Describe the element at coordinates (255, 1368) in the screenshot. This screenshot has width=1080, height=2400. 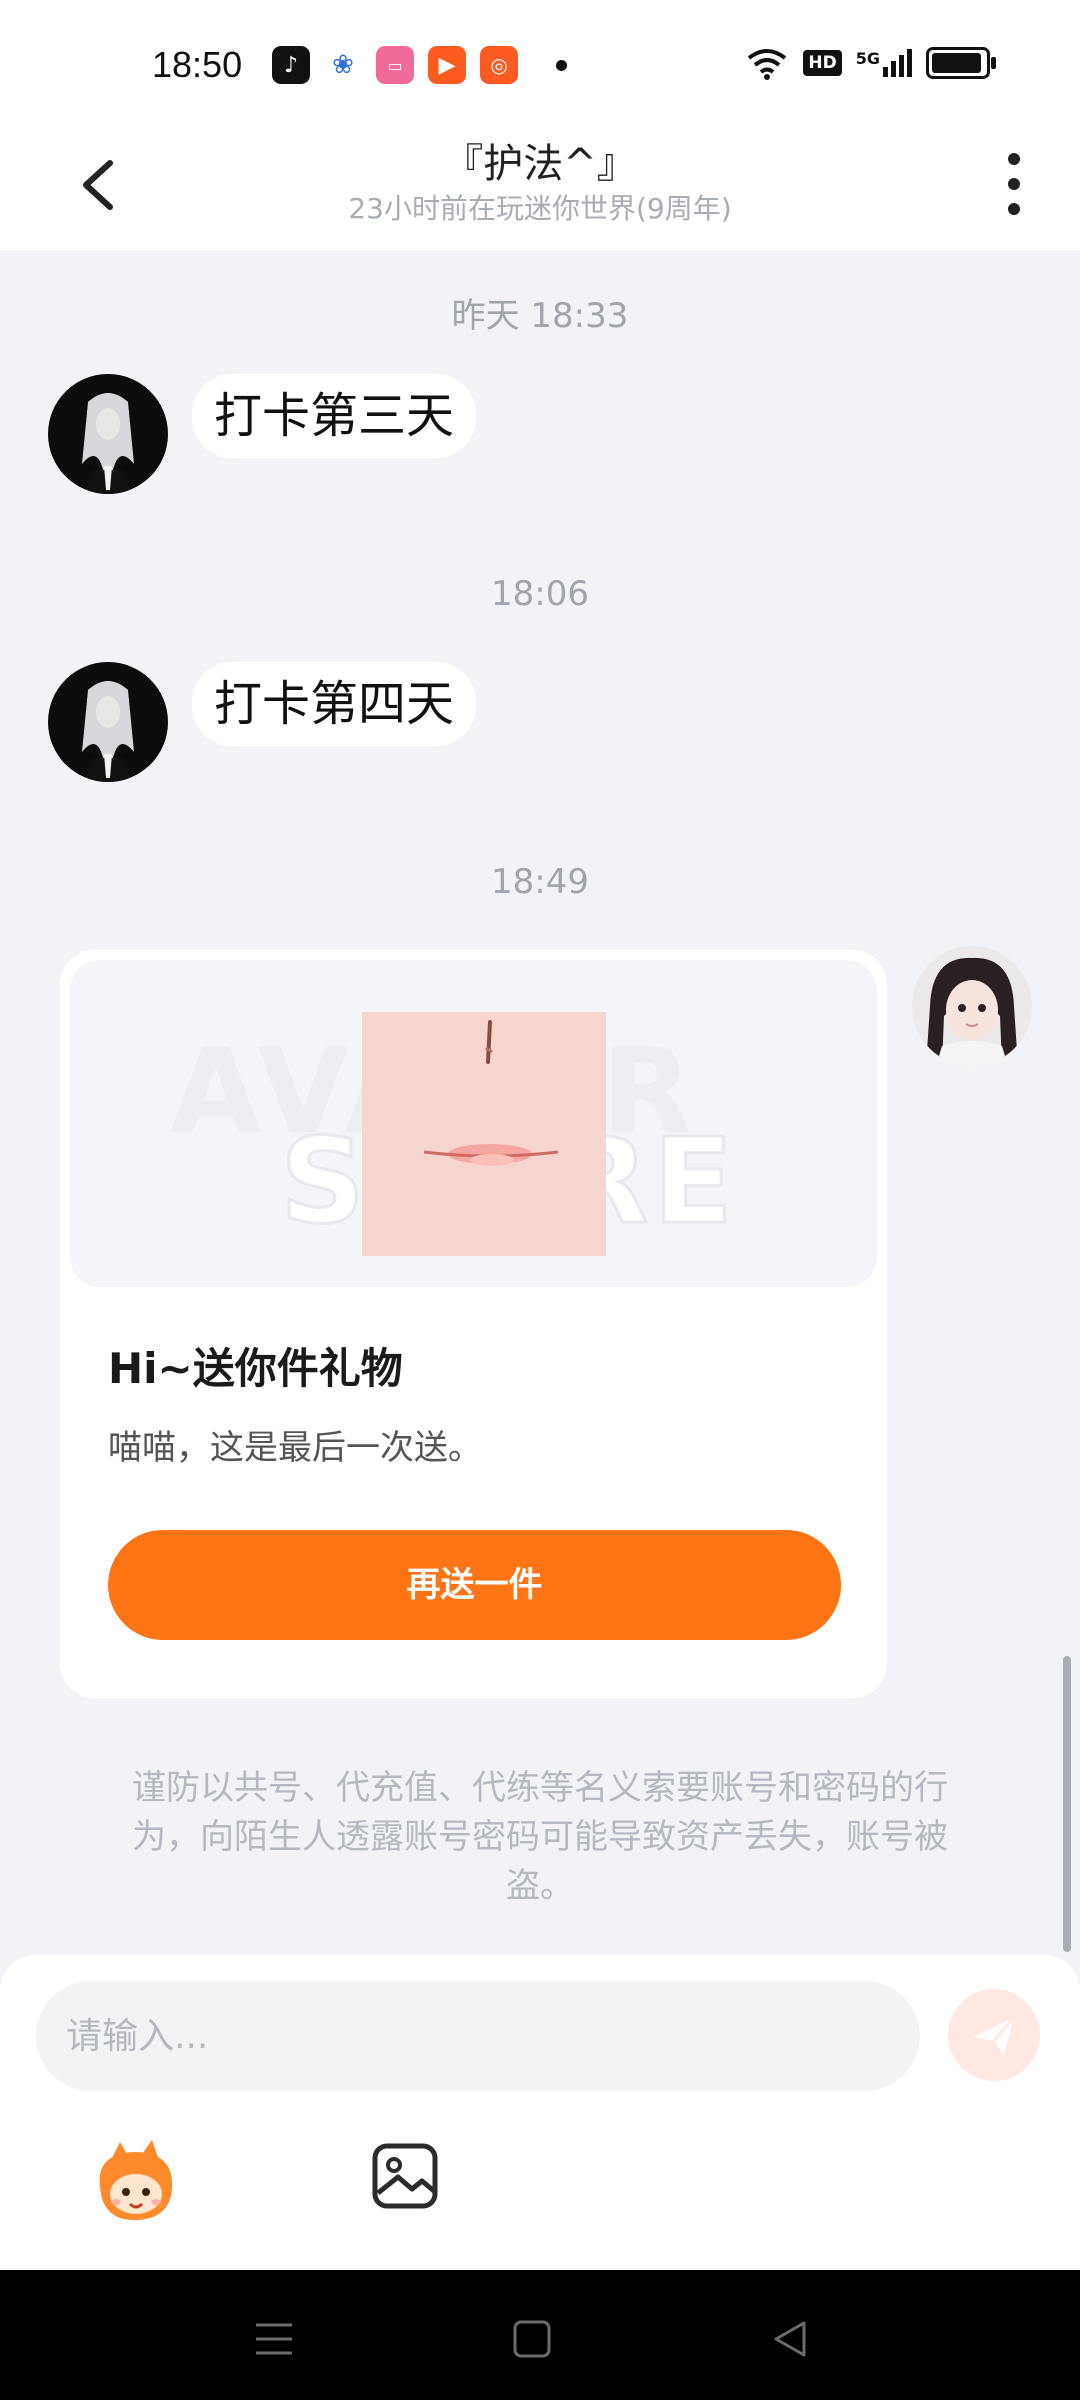
I see `gift-title: Hi~送你件礼物` at that location.